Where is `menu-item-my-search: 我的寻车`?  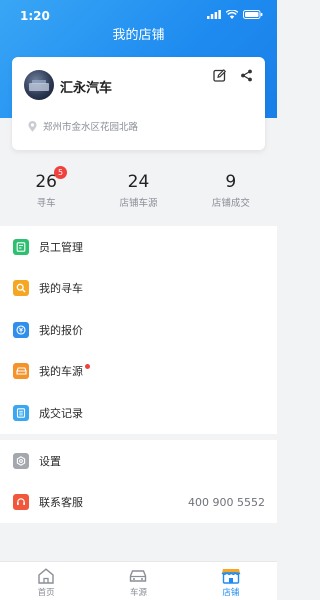
menu-item-my-search: 我的寻车 is located at coordinates (138, 289).